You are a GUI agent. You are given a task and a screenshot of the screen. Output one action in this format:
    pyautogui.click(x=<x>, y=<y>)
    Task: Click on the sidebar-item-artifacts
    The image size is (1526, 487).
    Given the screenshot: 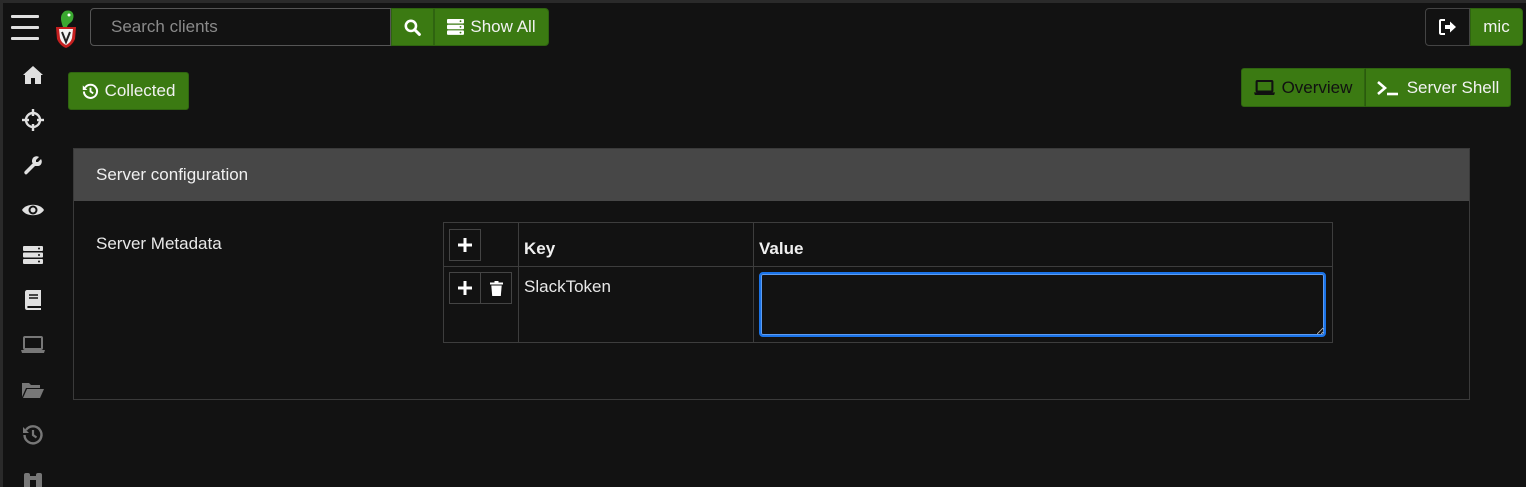 What is the action you would take?
    pyautogui.click(x=33, y=165)
    